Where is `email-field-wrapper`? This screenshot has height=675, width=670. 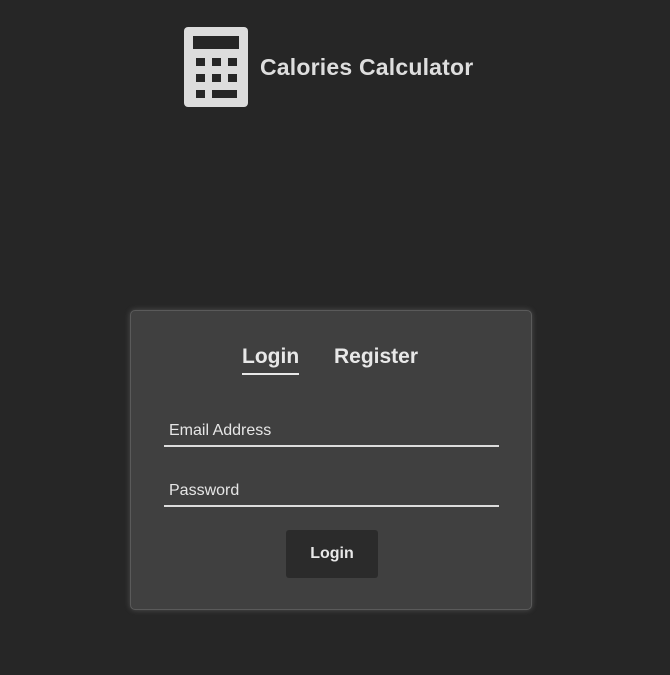
email-field-wrapper is located at coordinates (331, 432).